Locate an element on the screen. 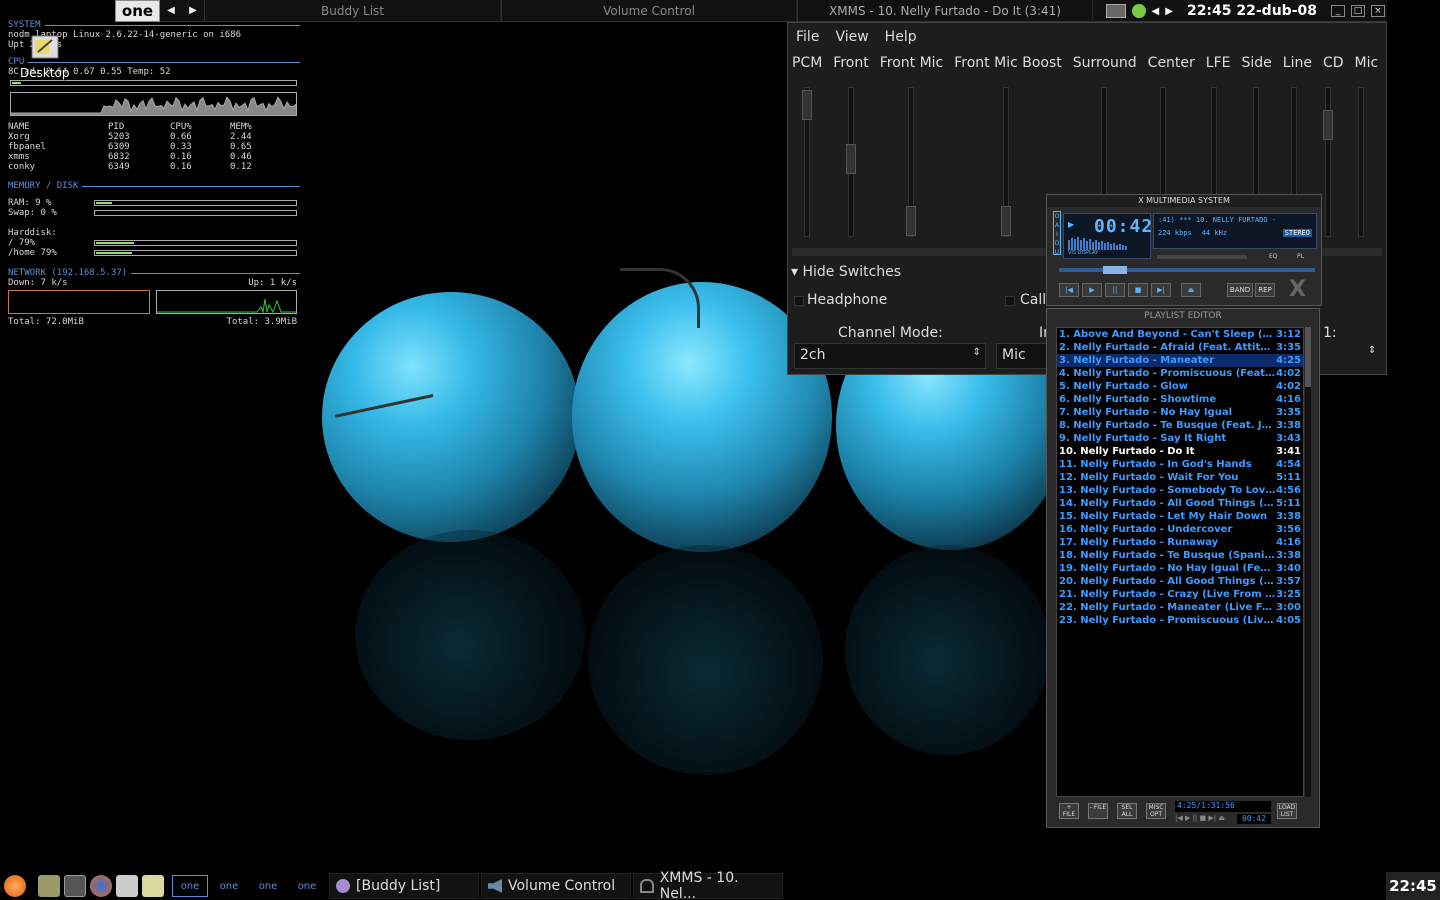  desktop-pager-4: one is located at coordinates (307, 886).